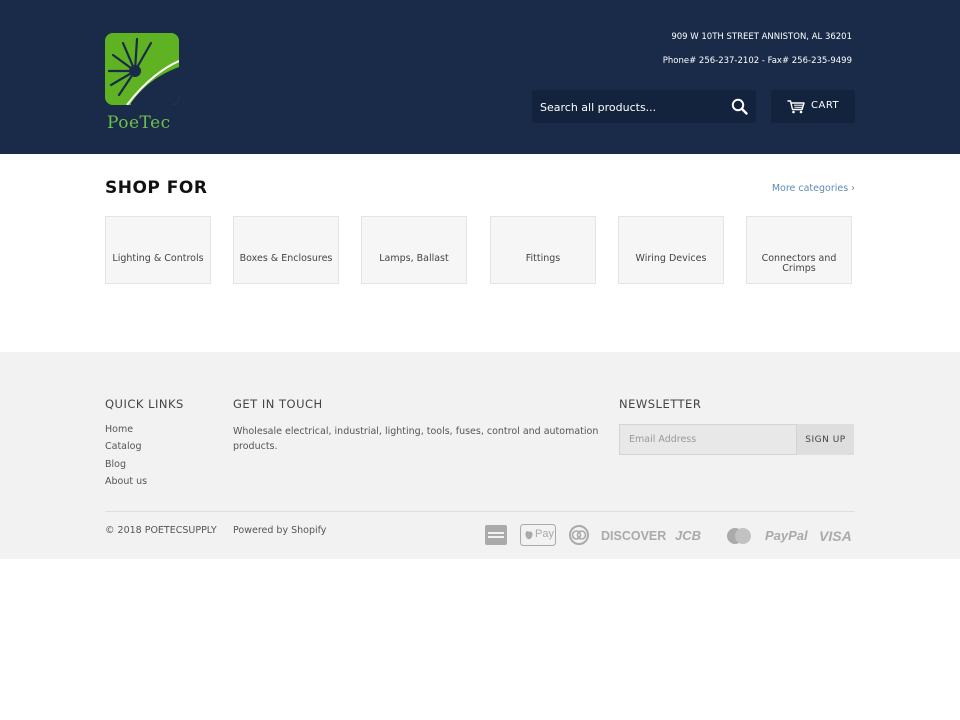 The image size is (960, 720). I want to click on cart-icon, so click(796, 106).